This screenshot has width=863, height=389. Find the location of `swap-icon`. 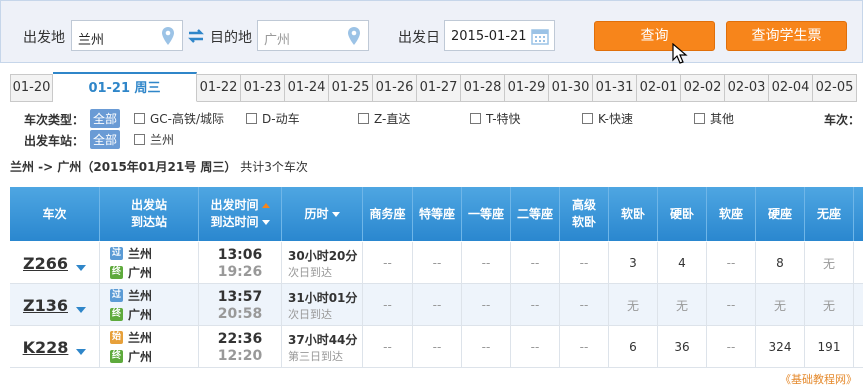

swap-icon is located at coordinates (196, 36).